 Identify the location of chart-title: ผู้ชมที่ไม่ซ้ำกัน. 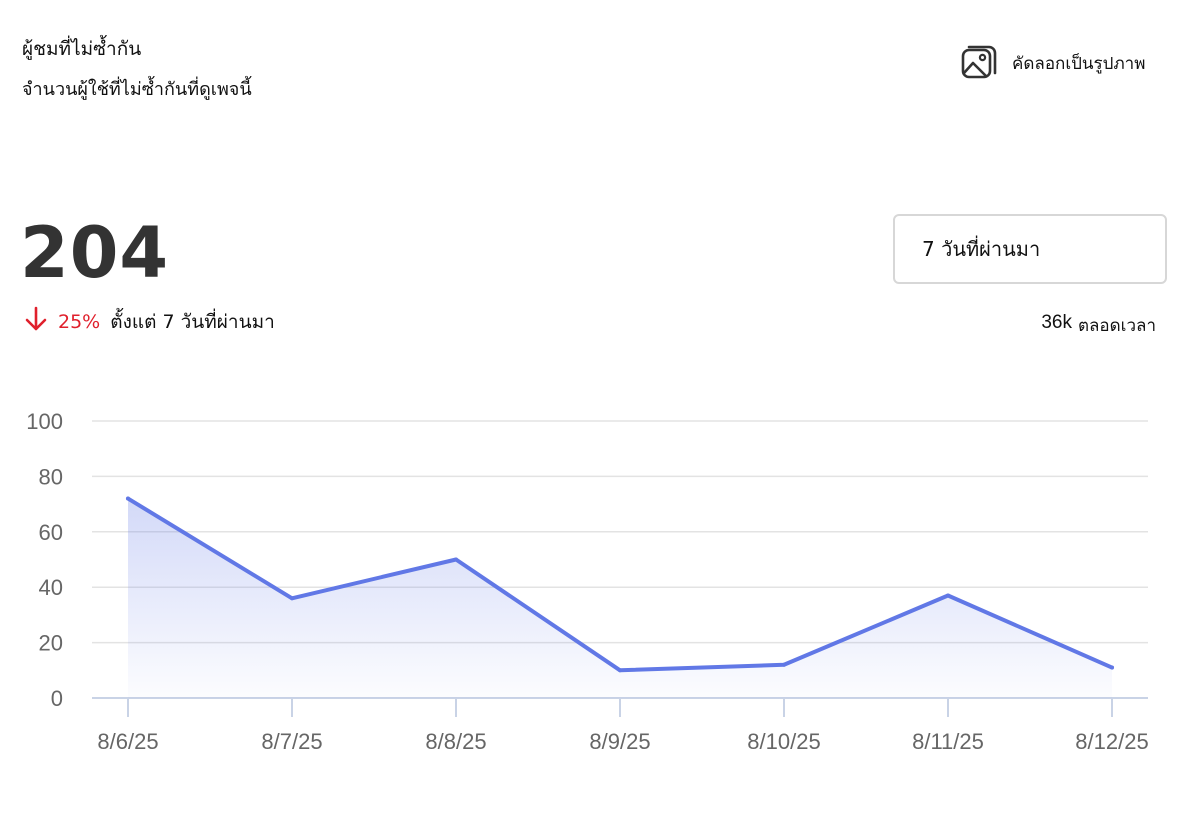
(82, 49).